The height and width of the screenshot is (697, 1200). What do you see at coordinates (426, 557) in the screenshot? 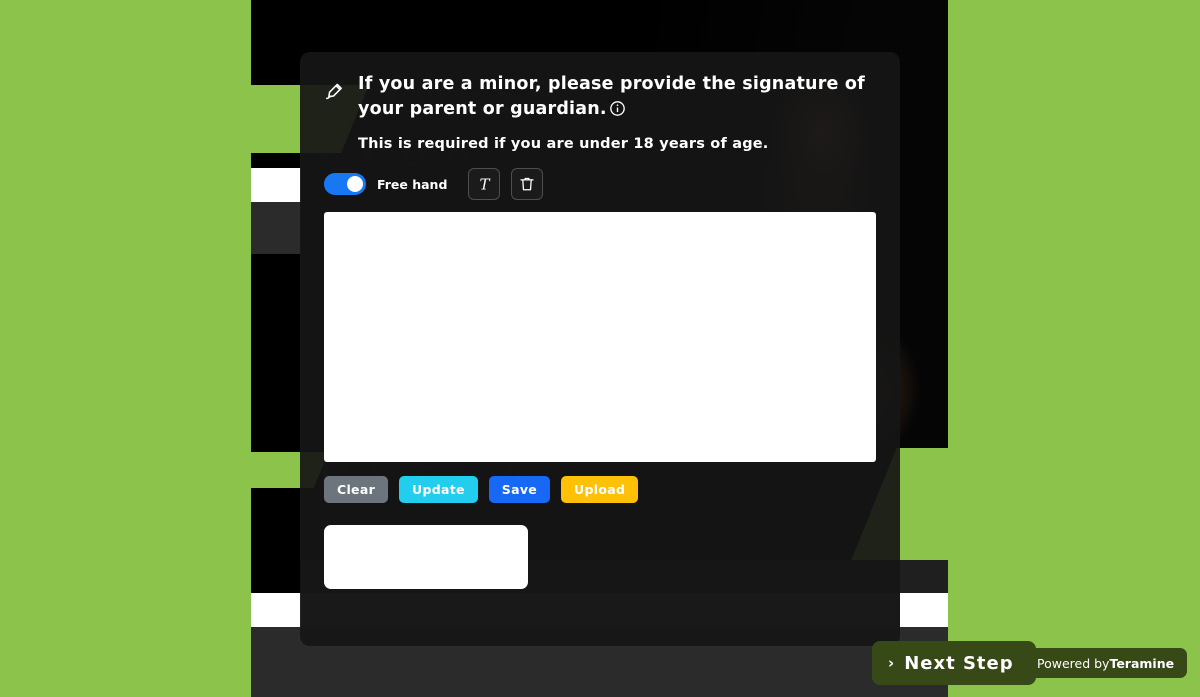
I see `signature-preview` at bounding box center [426, 557].